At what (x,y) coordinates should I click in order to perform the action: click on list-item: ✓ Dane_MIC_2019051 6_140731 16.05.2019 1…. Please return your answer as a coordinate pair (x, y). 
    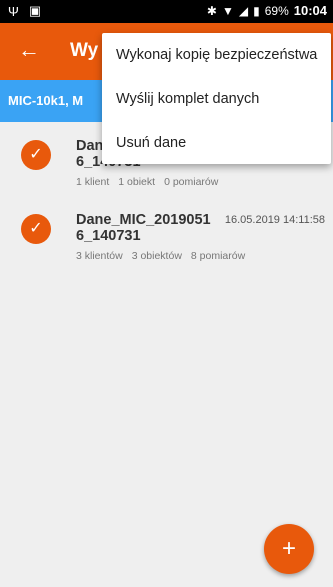
    Looking at the image, I should click on (166, 233).